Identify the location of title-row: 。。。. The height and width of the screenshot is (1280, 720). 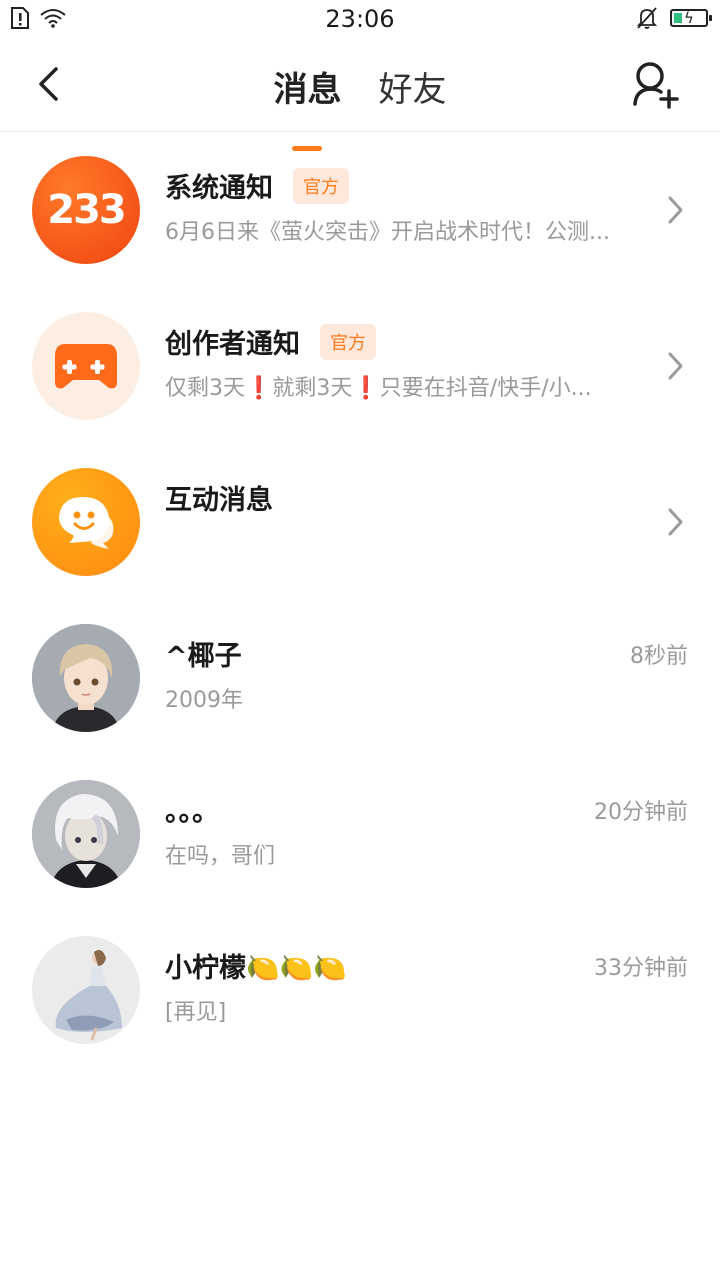
(192, 809).